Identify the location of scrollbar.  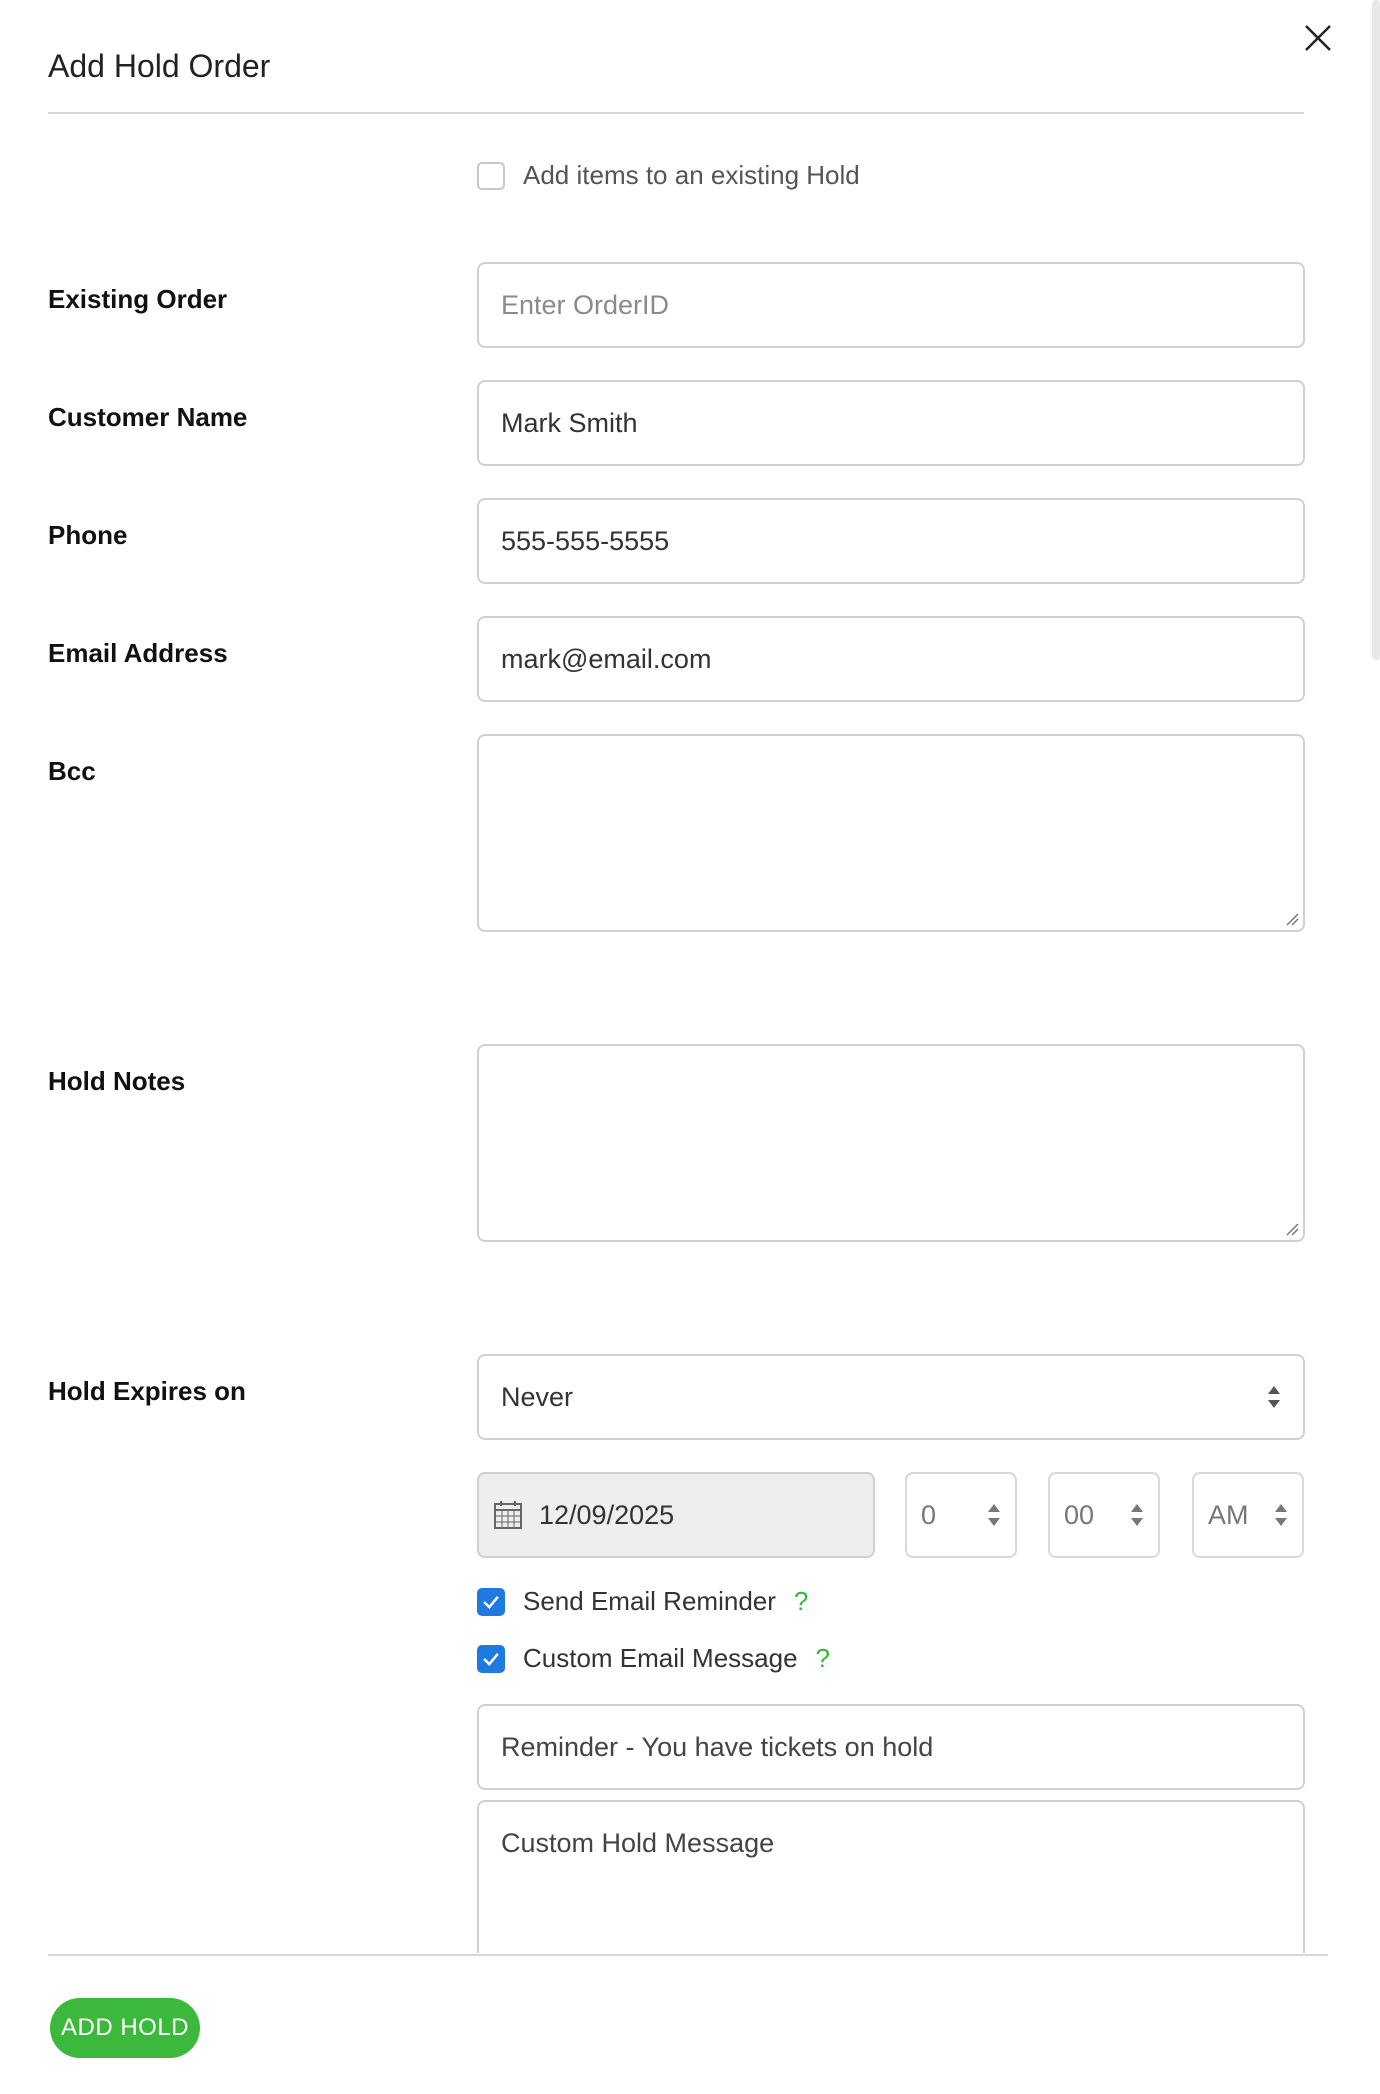
(1376, 330).